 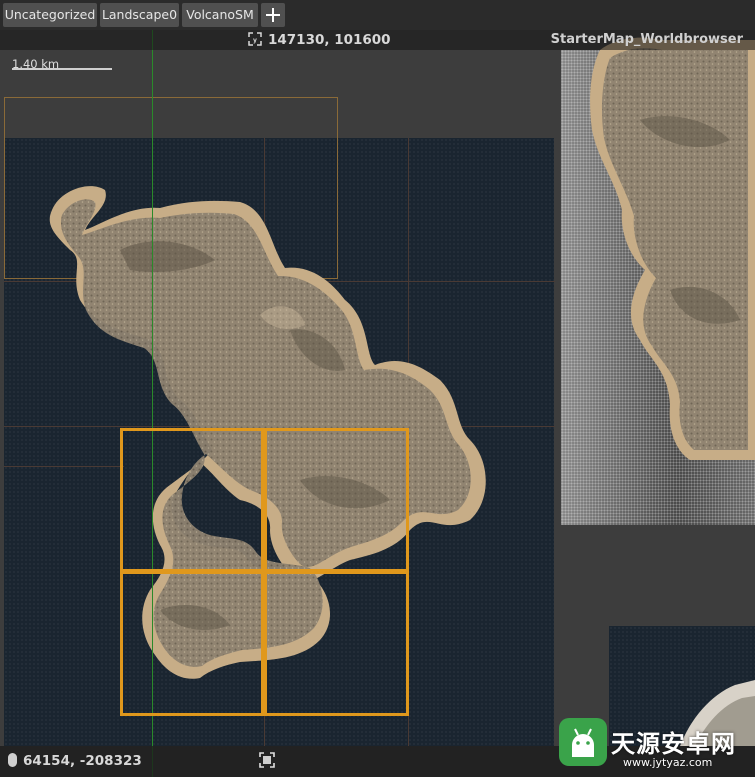 I want to click on mouse-coordinates: 64154, -208323, so click(x=75, y=761).